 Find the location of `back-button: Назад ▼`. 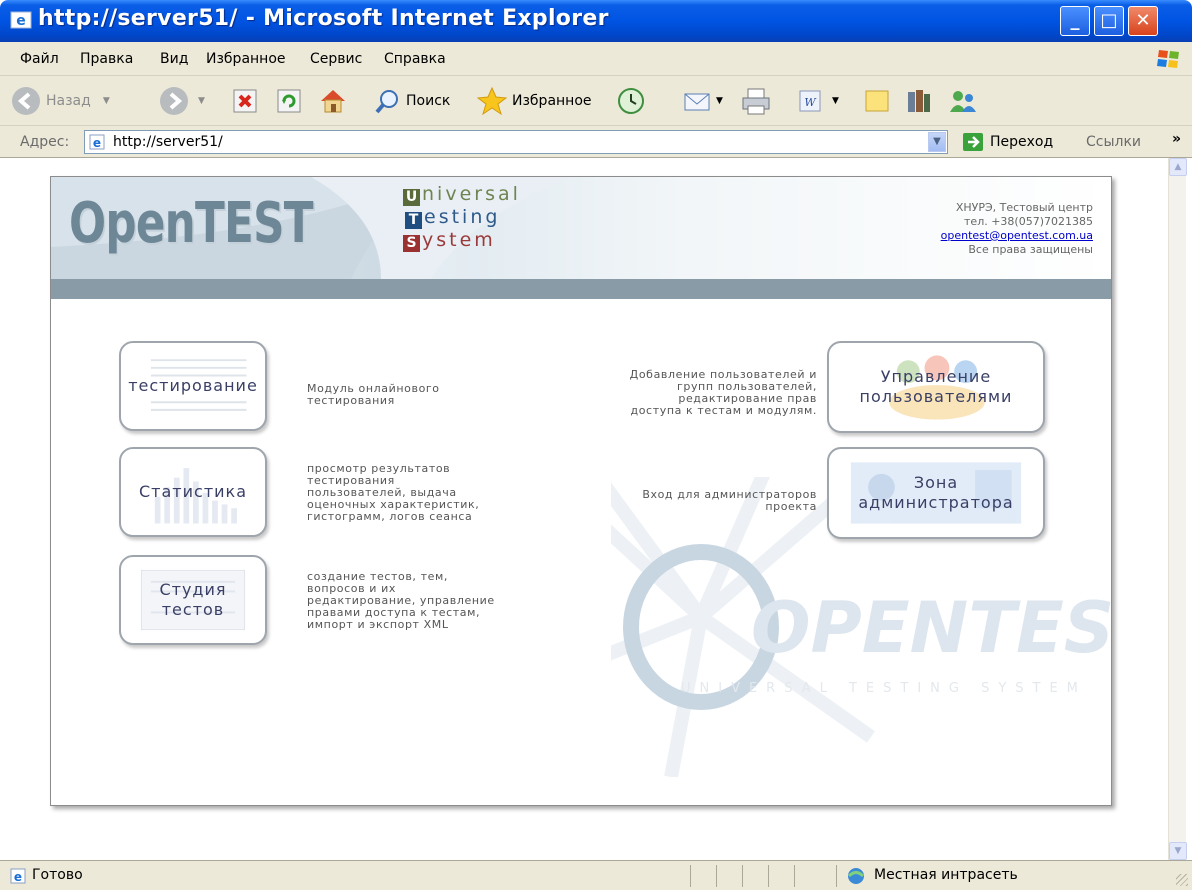

back-button: Назад ▼ is located at coordinates (60, 101).